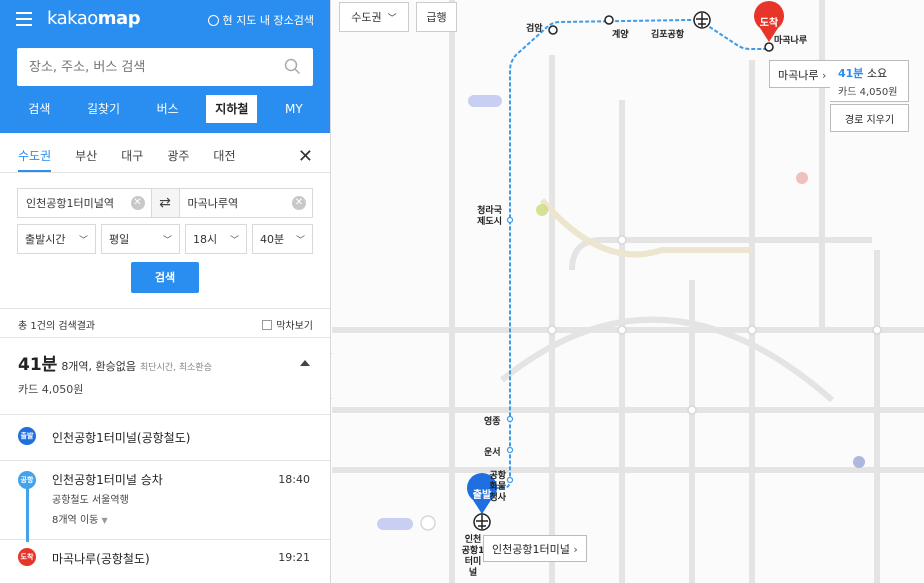 This screenshot has height=583, width=924. I want to click on tab-bus: 버스, so click(168, 109).